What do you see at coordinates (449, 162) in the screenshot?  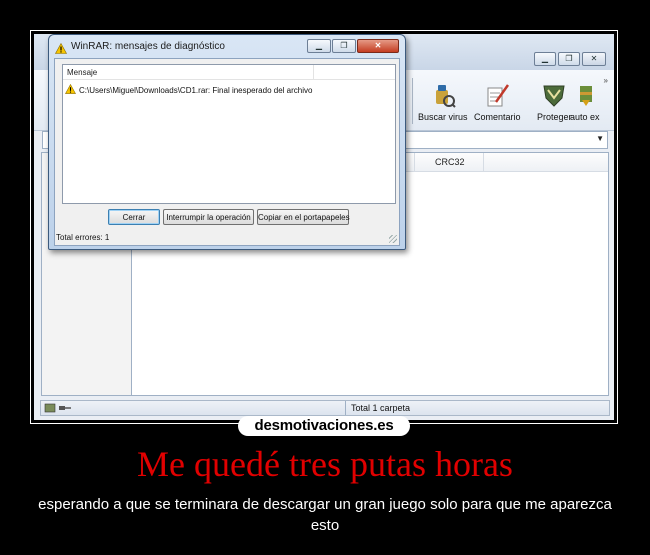 I see `column-header-crc32: CRC32` at bounding box center [449, 162].